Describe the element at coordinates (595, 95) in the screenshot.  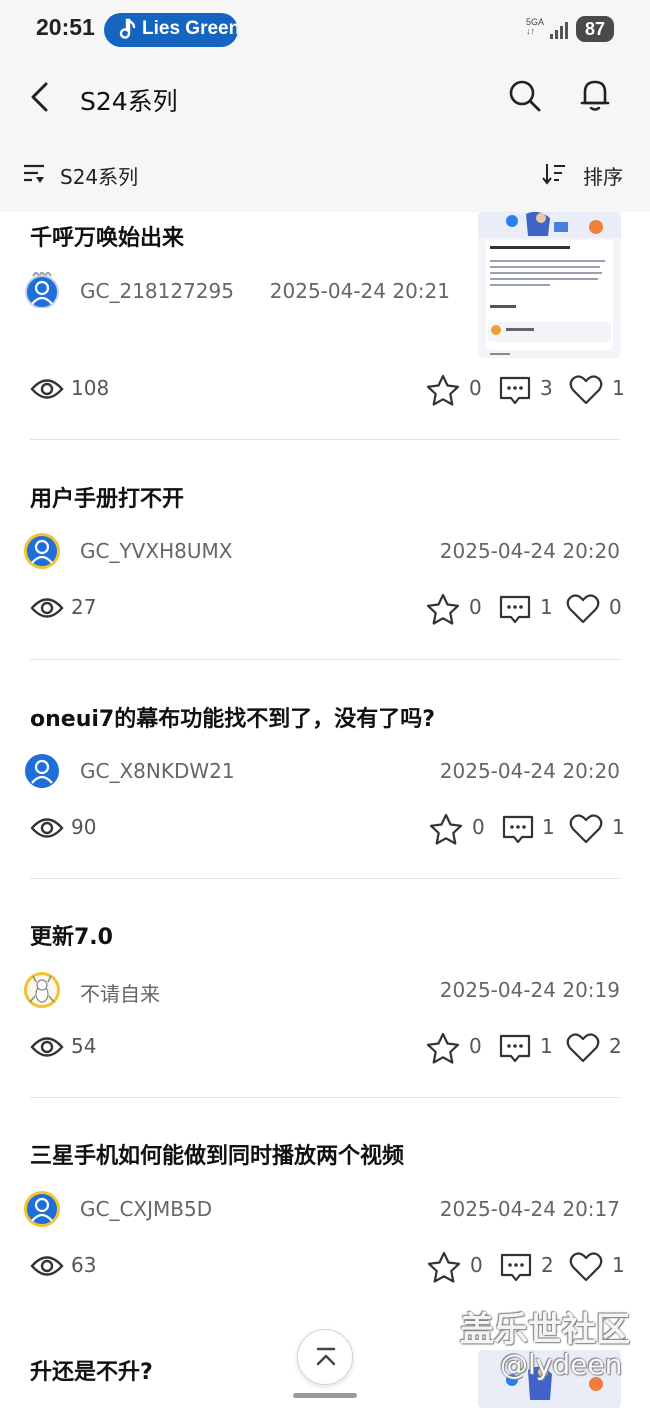
I see `bell-icon` at that location.